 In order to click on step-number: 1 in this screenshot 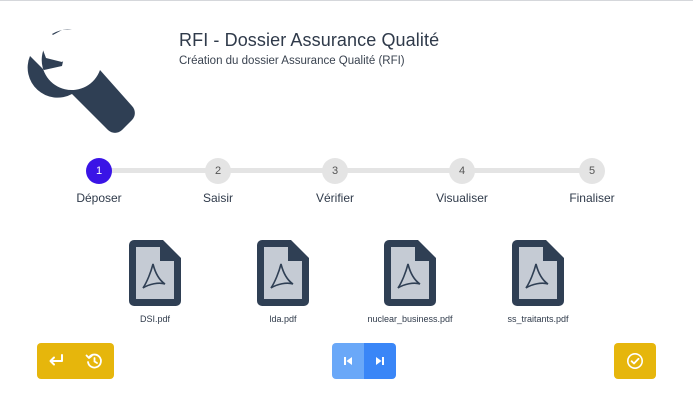, I will do `click(99, 171)`.